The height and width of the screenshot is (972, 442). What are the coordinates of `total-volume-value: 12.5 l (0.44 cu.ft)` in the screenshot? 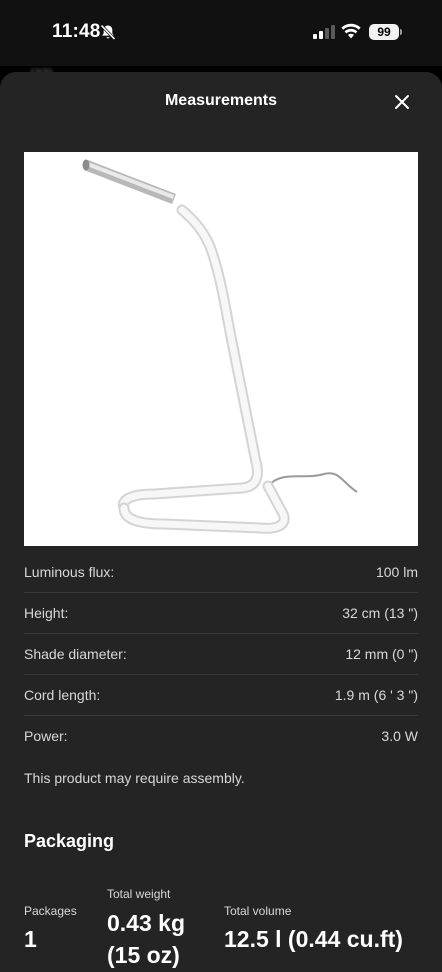 It's located at (313, 939).